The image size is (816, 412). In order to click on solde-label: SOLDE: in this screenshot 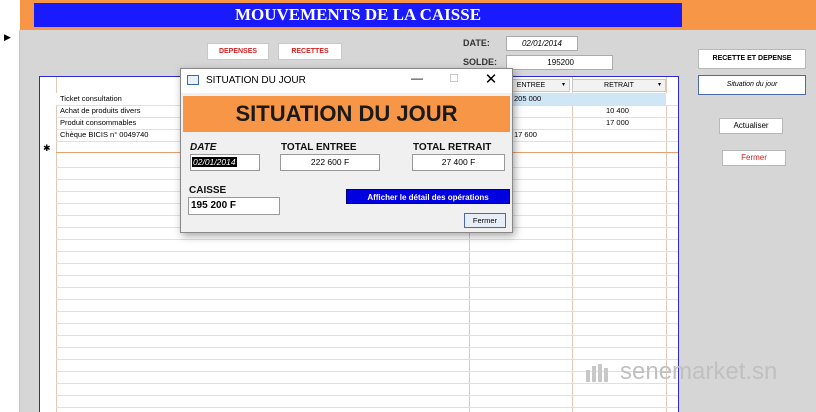, I will do `click(480, 62)`.